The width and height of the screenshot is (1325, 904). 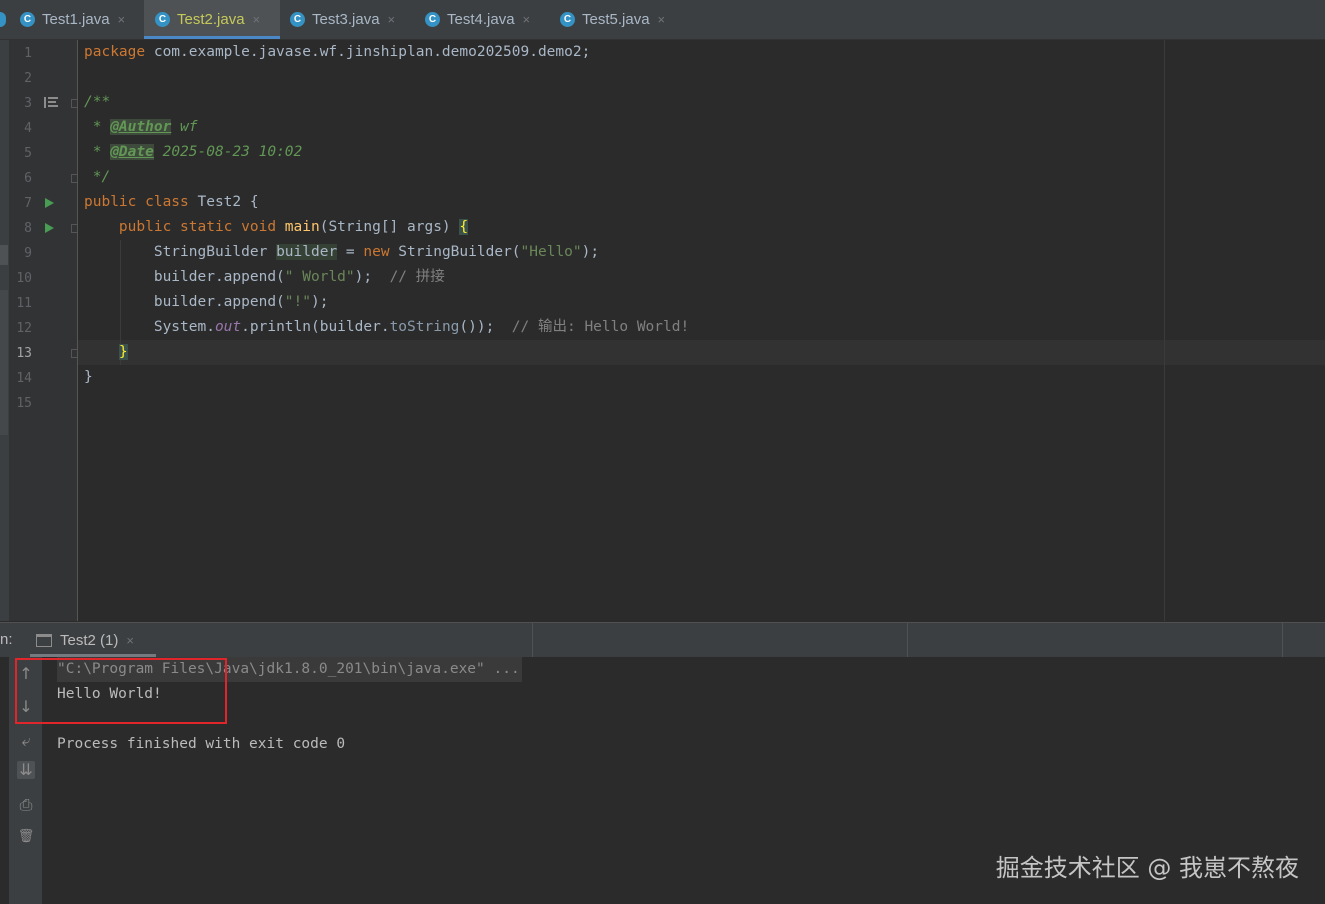 I want to click on code-line-10: builder.append(" World"); // 拼接, so click(x=299, y=277).